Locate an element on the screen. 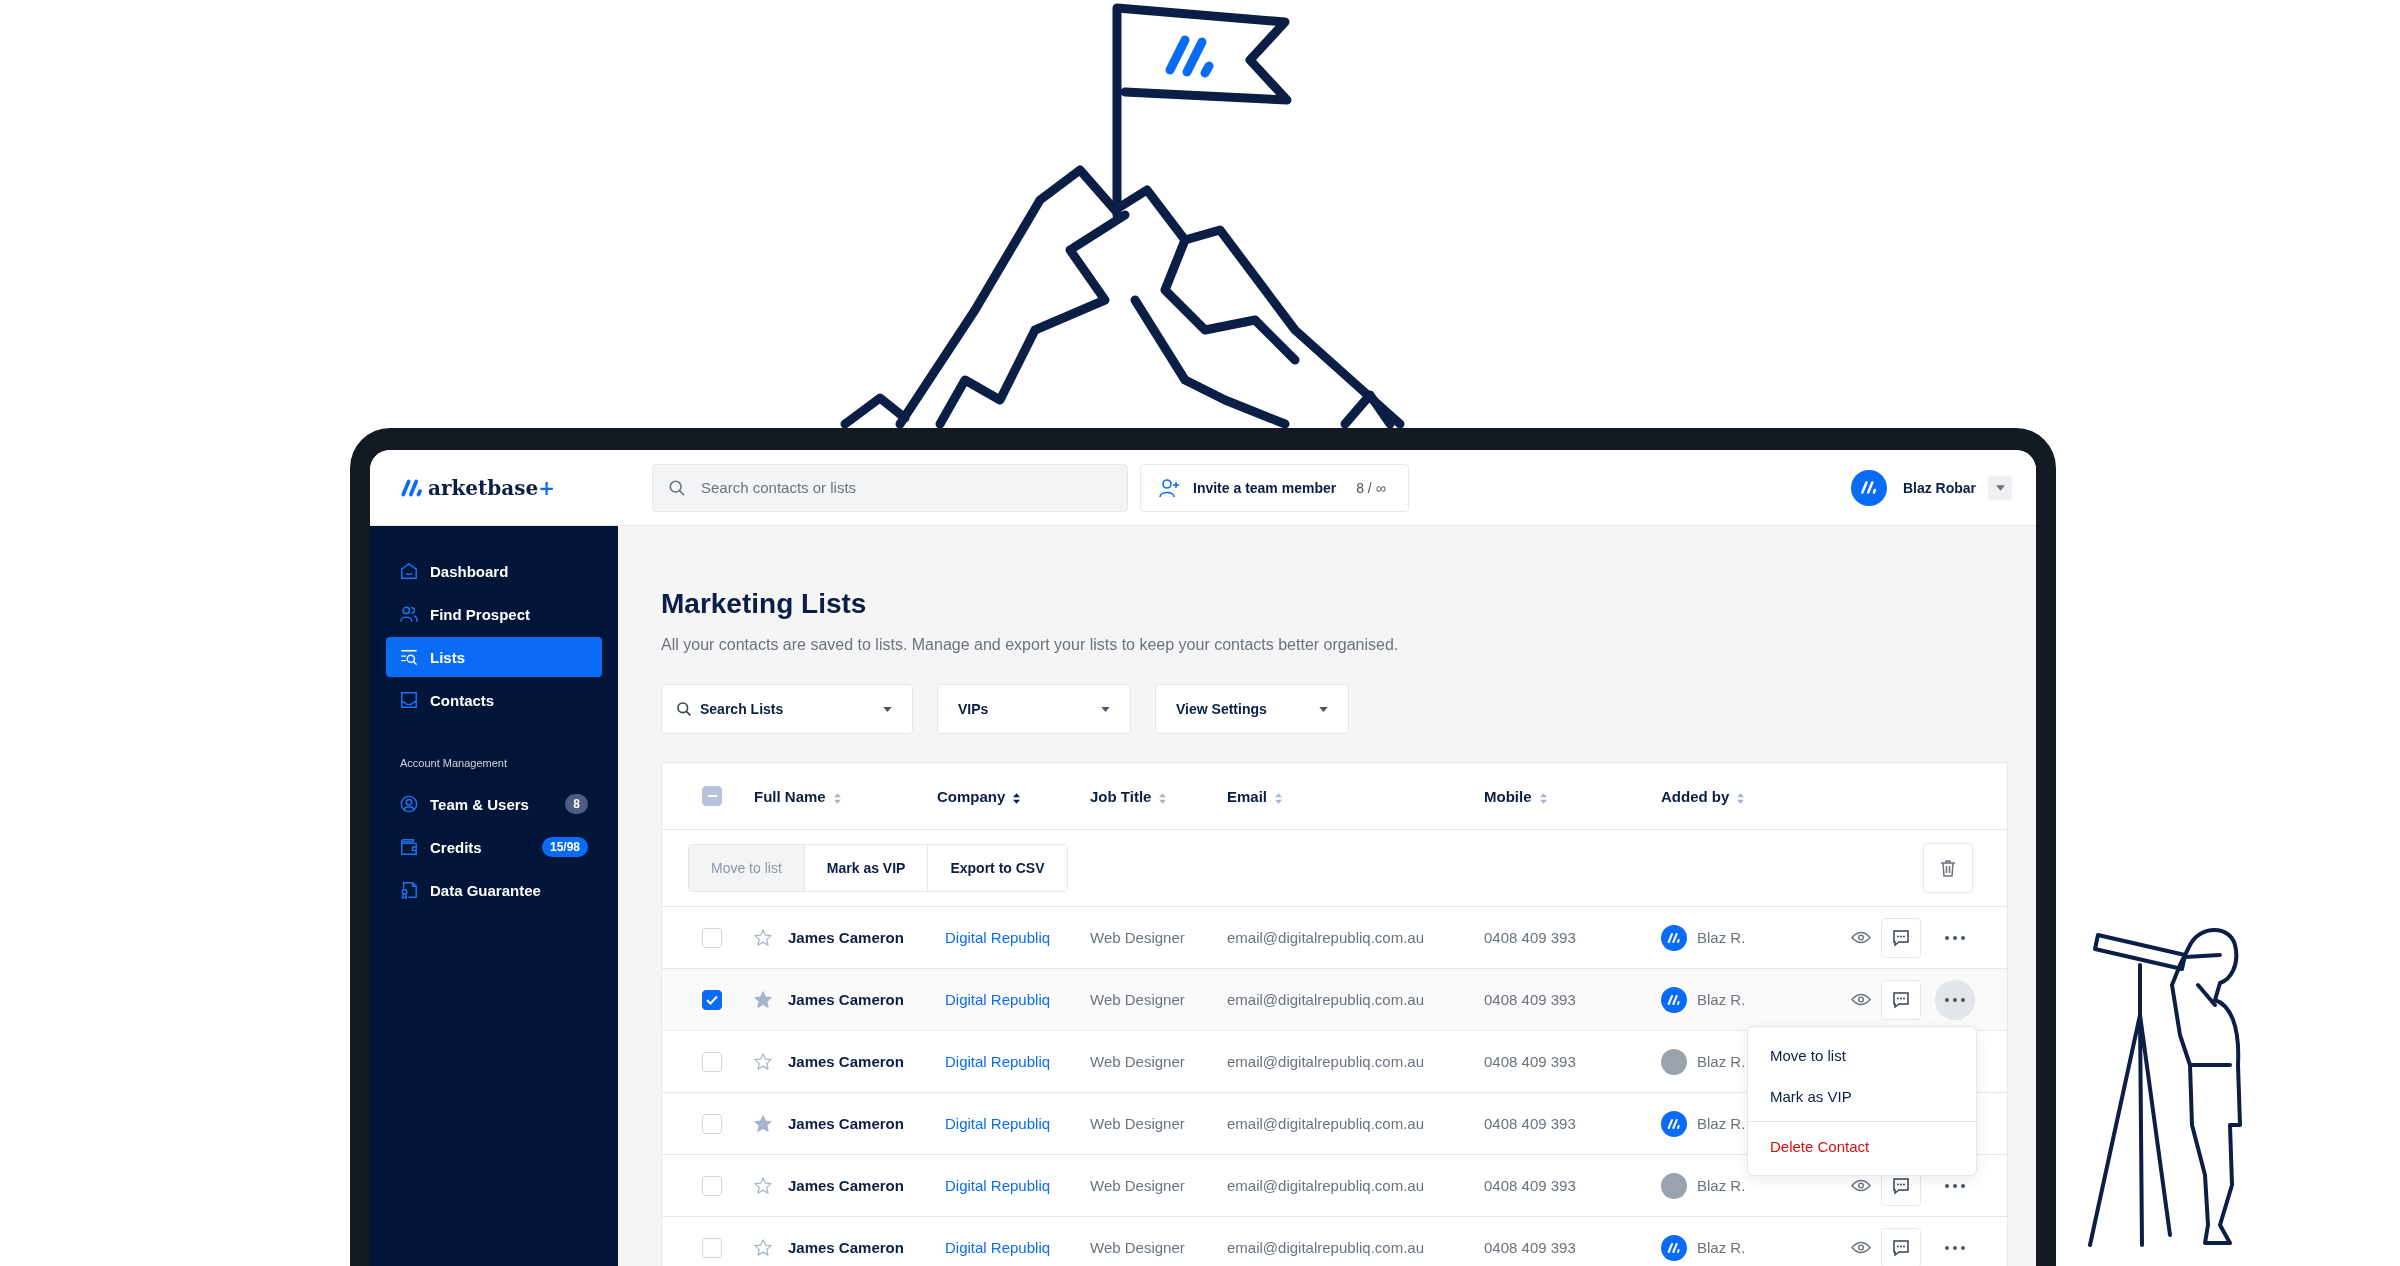 The width and height of the screenshot is (2400, 1266). inbox-icon is located at coordinates (409, 700).